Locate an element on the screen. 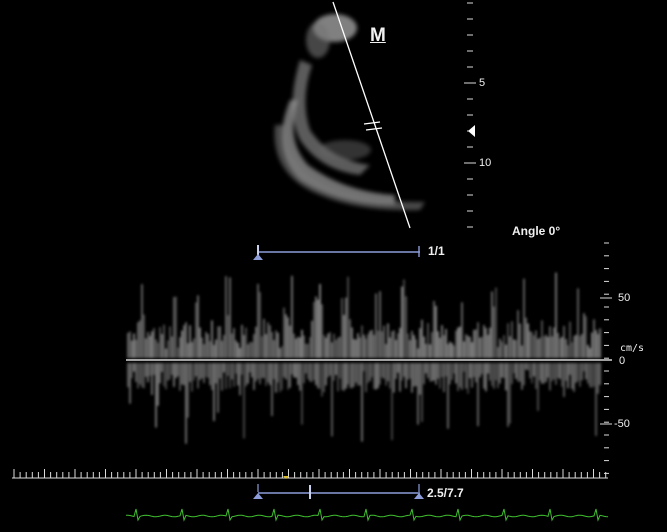  frame-counter: 1/1 is located at coordinates (436, 251).